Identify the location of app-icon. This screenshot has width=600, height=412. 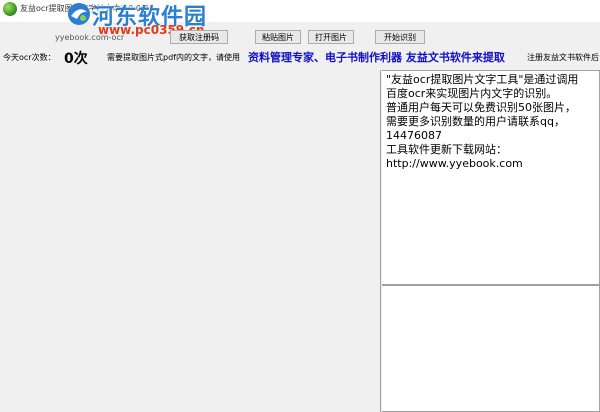
(10, 9).